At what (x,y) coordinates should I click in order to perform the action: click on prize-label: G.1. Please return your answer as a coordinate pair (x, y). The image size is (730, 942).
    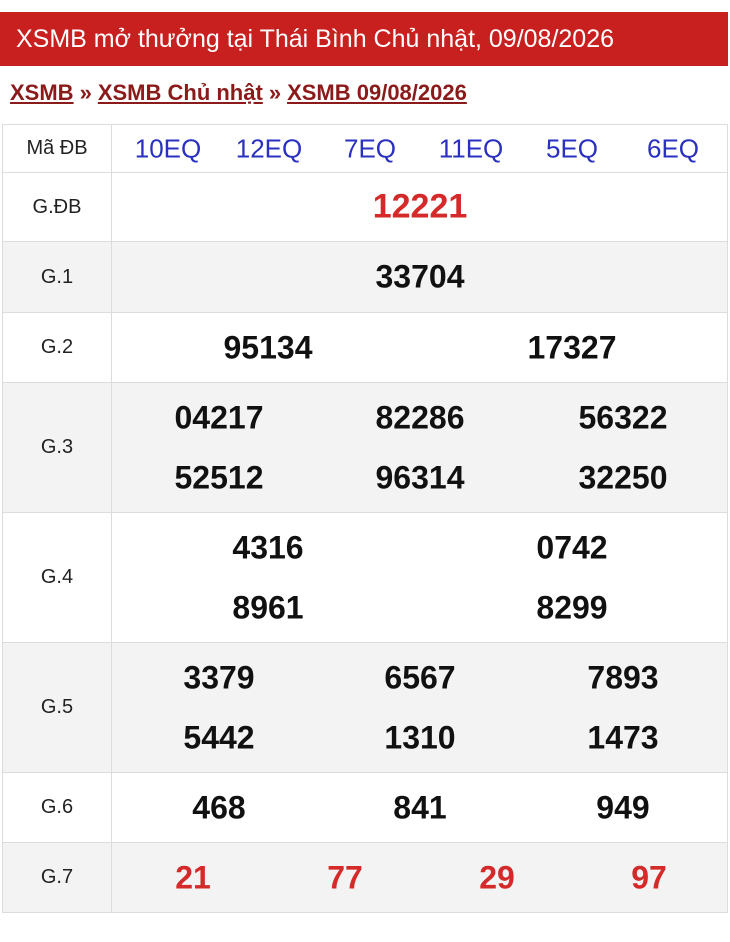
    Looking at the image, I should click on (57, 277).